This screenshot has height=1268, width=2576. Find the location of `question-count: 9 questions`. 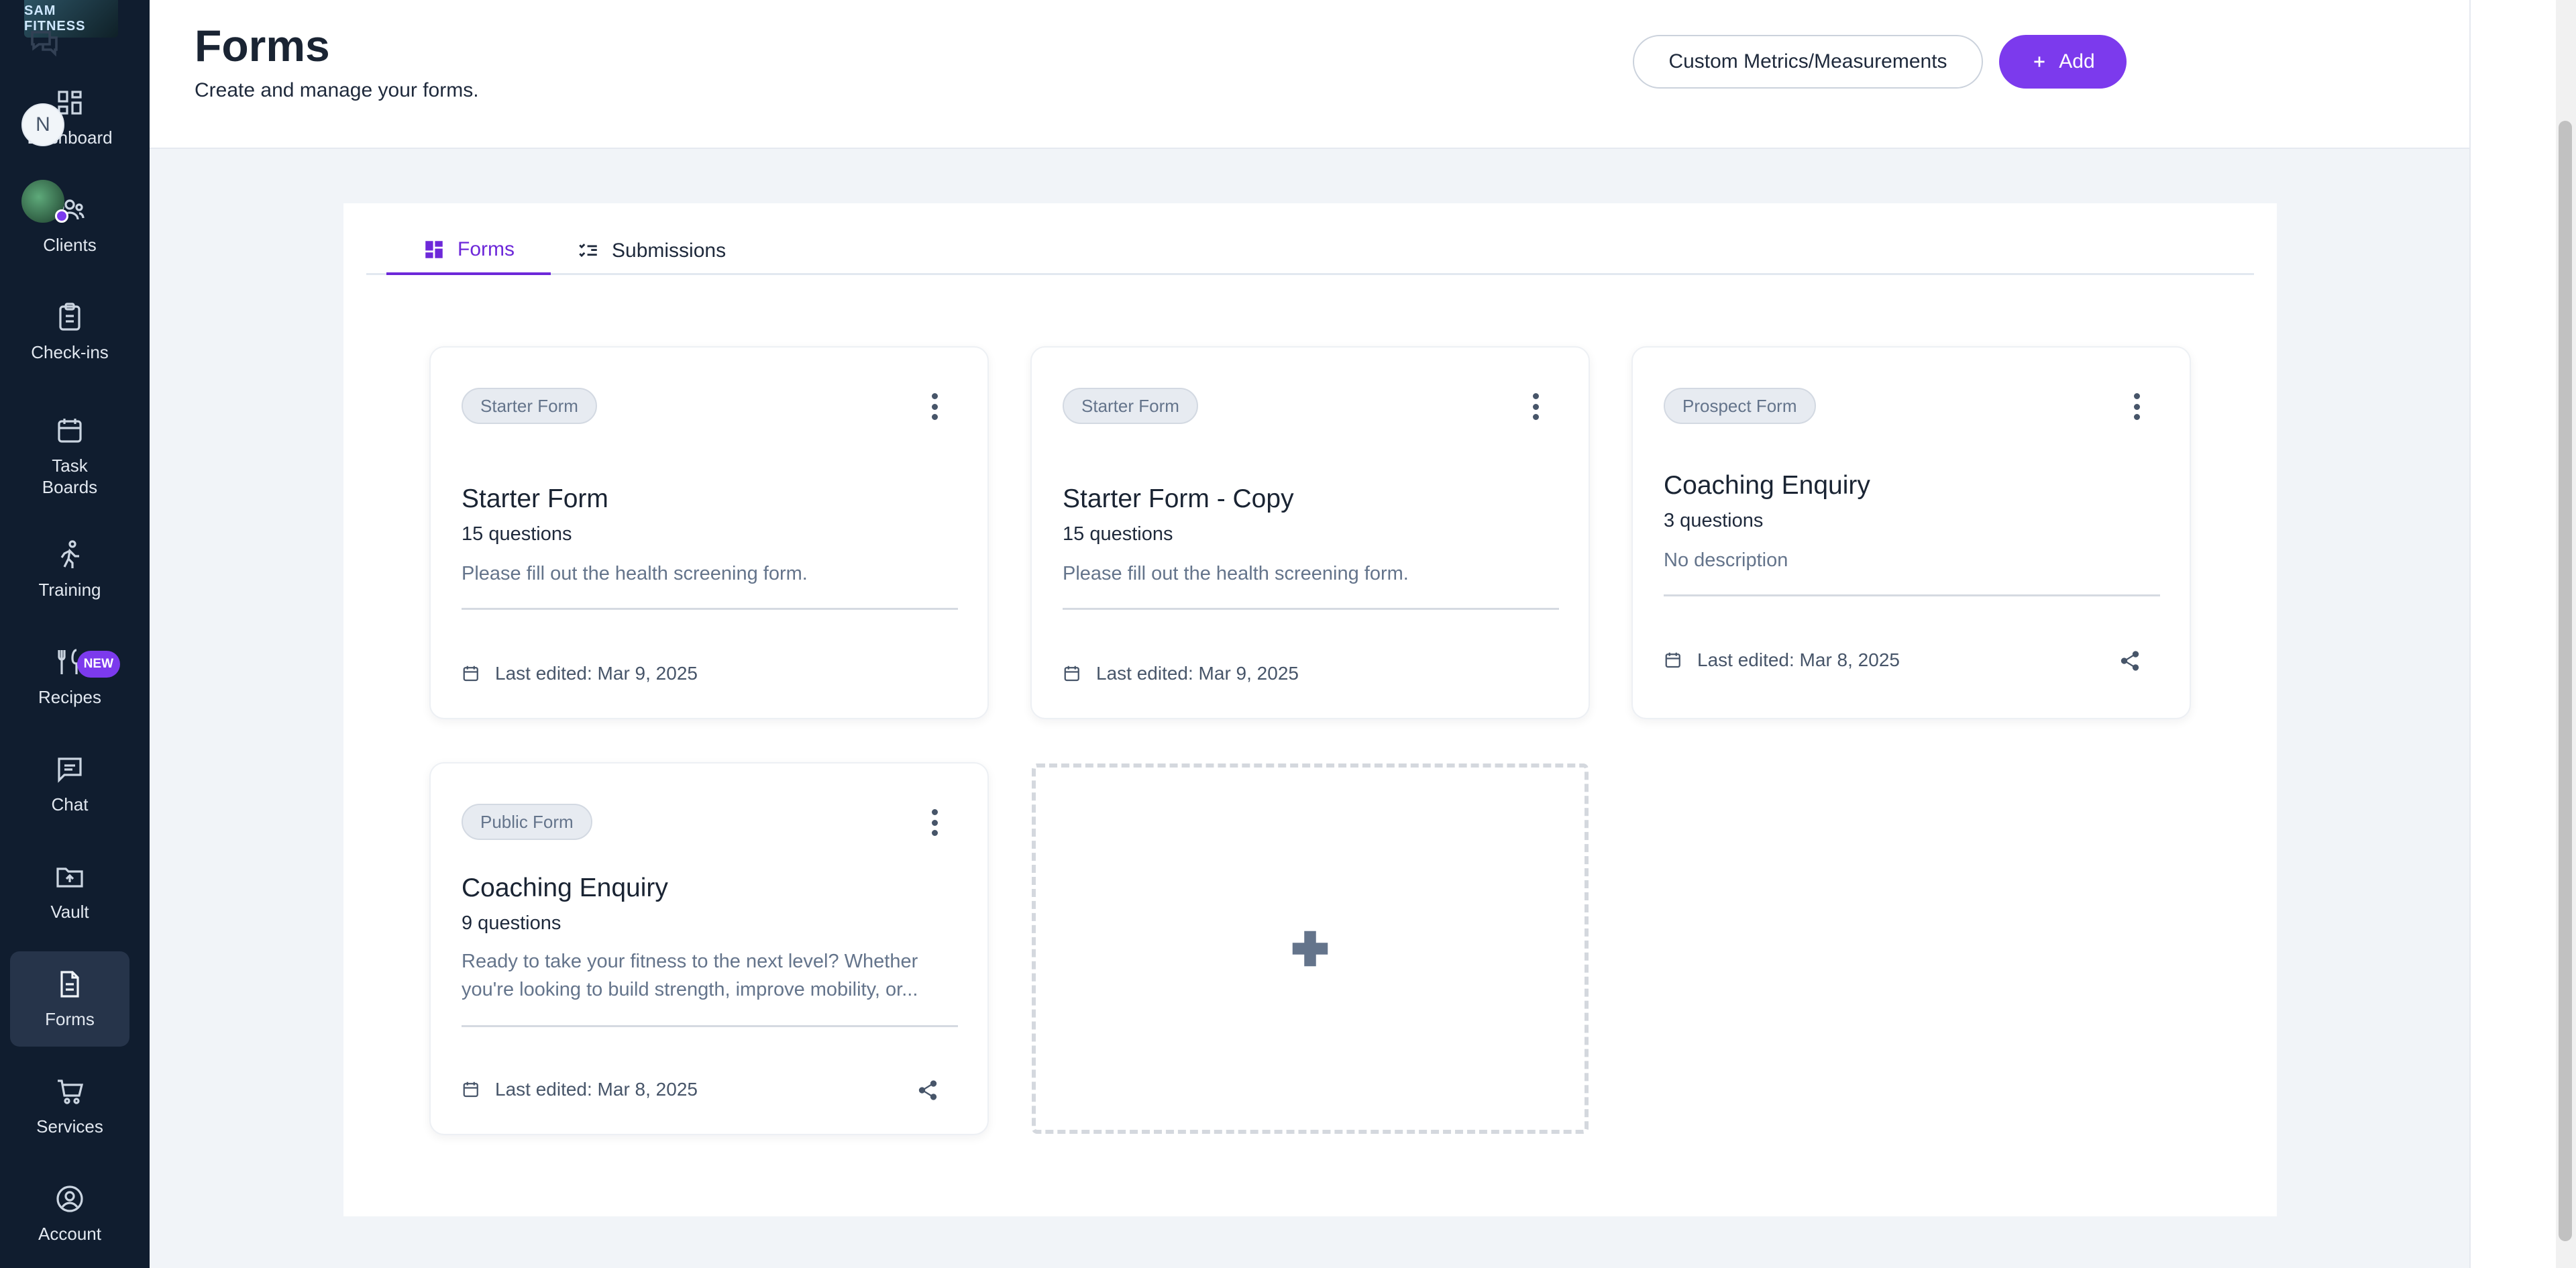

question-count: 9 questions is located at coordinates (511, 923).